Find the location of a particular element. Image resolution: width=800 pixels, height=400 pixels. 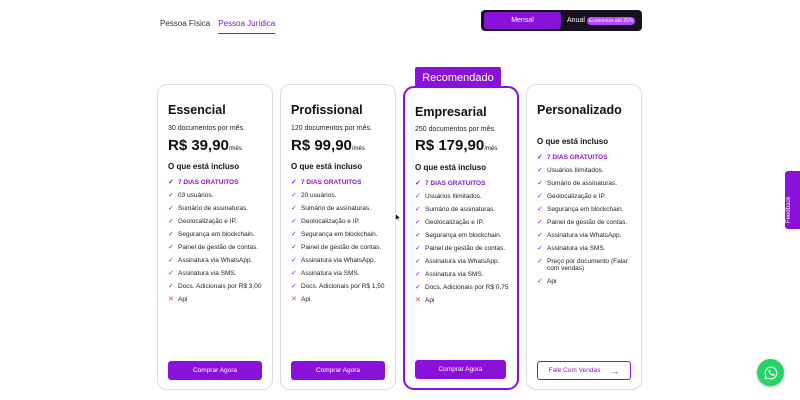

talk-to-sales-button: Fale Com Vendas → is located at coordinates (584, 370).